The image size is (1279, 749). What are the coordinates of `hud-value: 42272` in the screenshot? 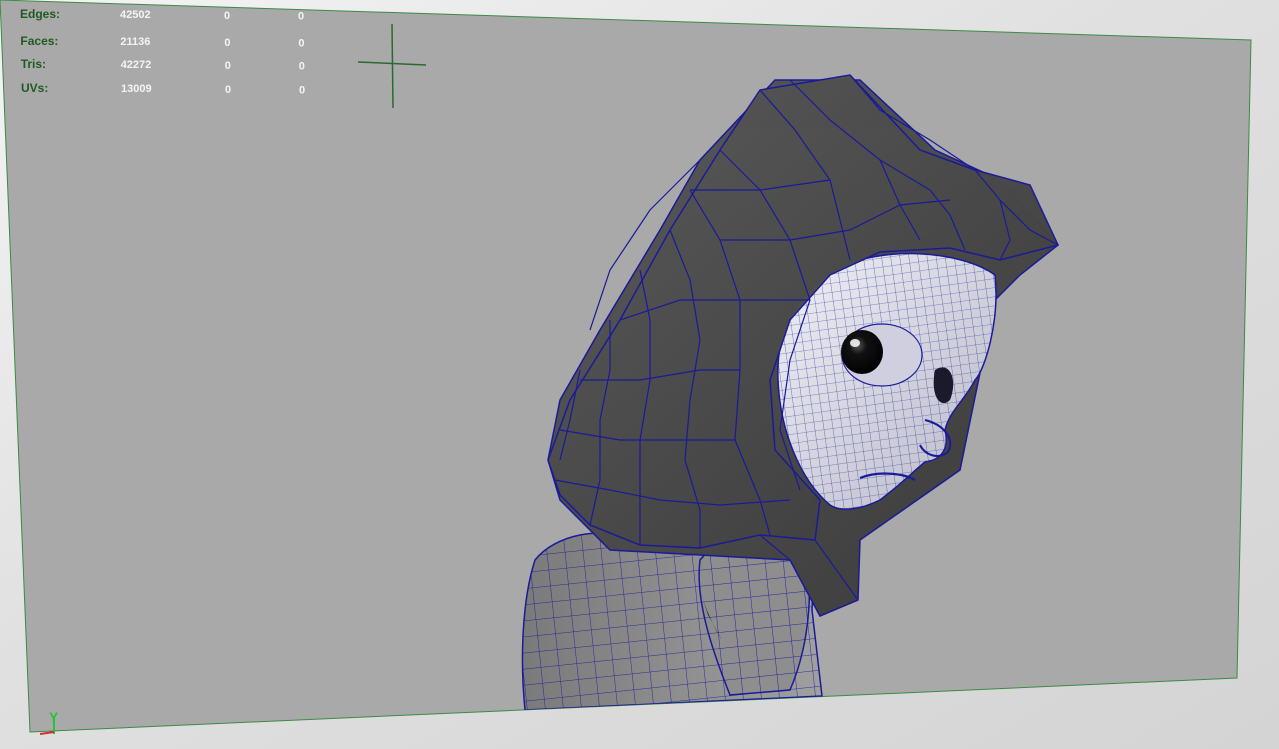 It's located at (136, 65).